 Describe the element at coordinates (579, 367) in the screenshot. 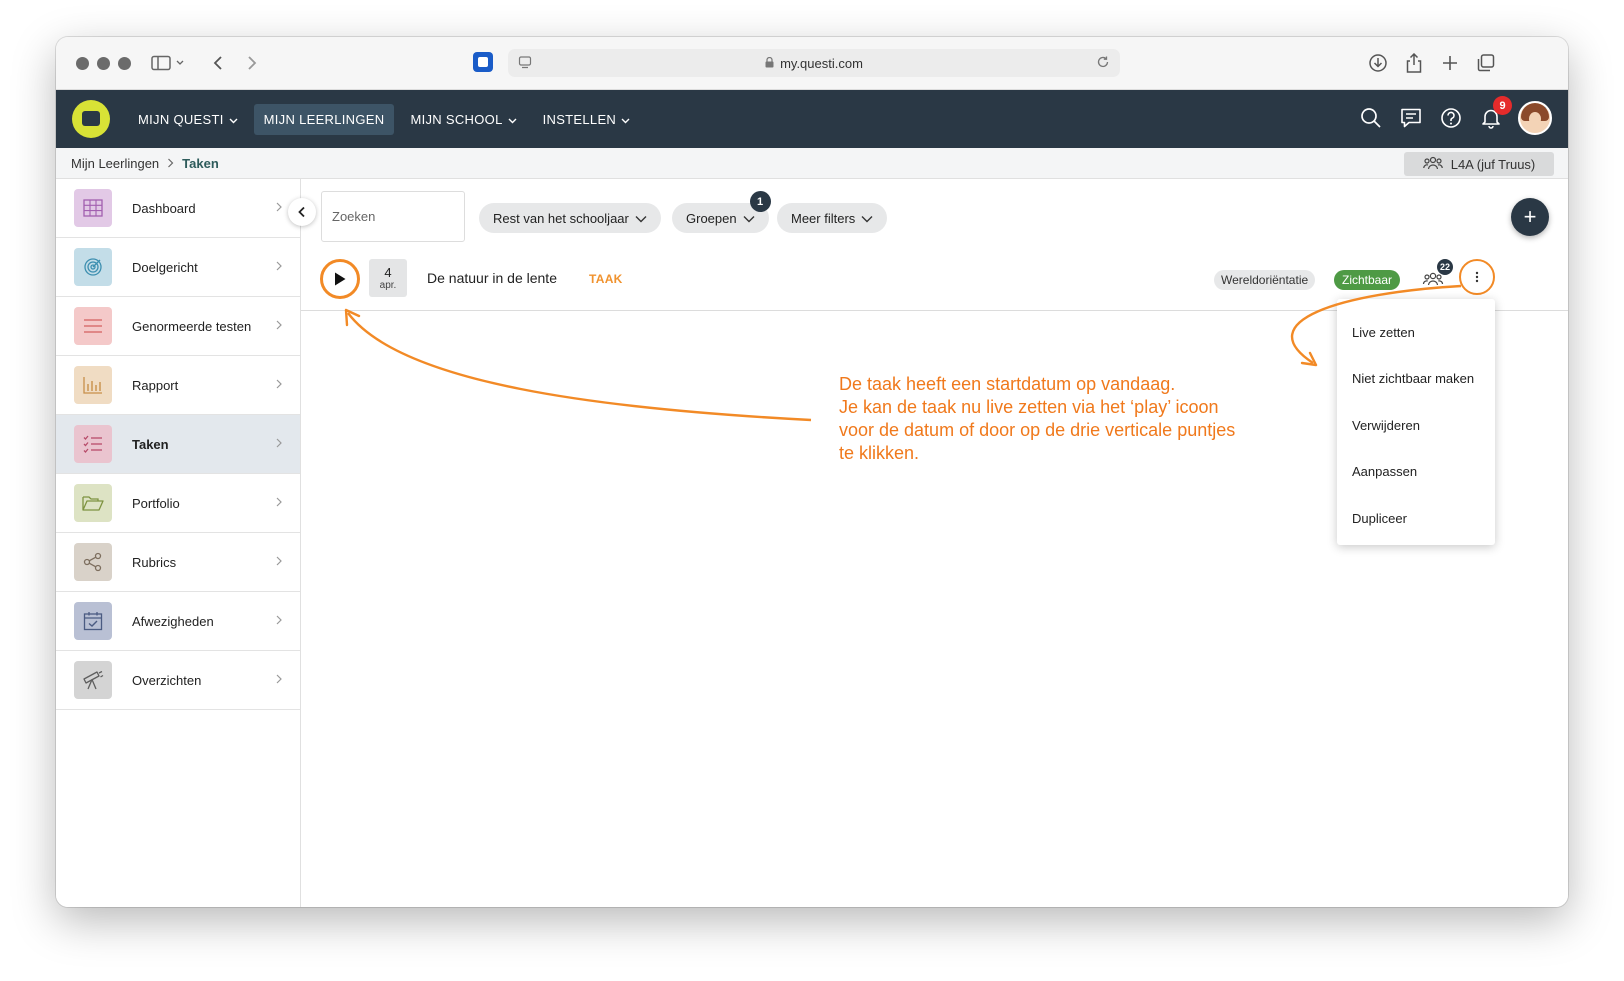

I see `arrow-to-play-button` at that location.